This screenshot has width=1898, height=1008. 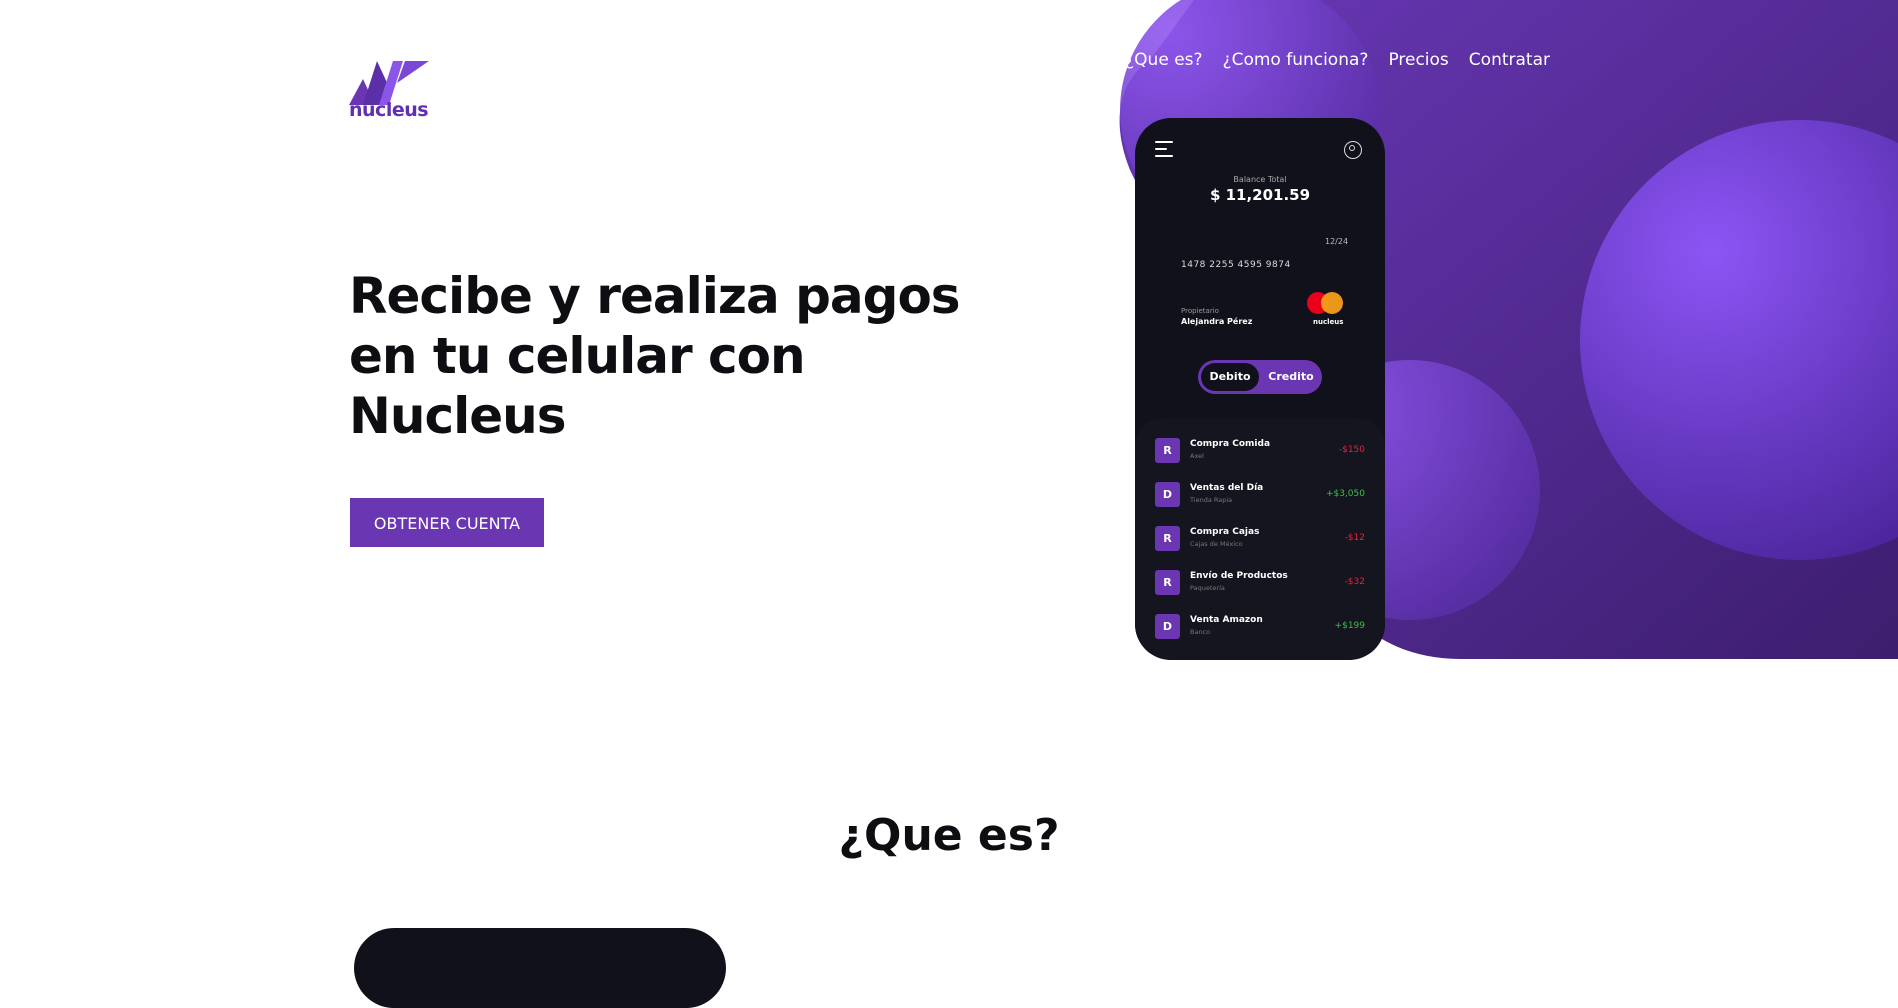 What do you see at coordinates (1207, 588) in the screenshot?
I see `transaction-sub: Paquetería` at bounding box center [1207, 588].